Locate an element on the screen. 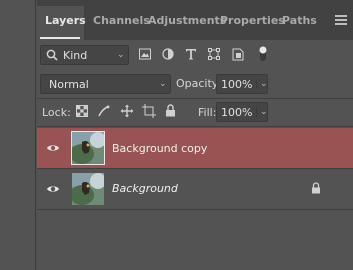 This screenshot has height=270, width=353. opacity-field: 100% ⌄ is located at coordinates (242, 84).